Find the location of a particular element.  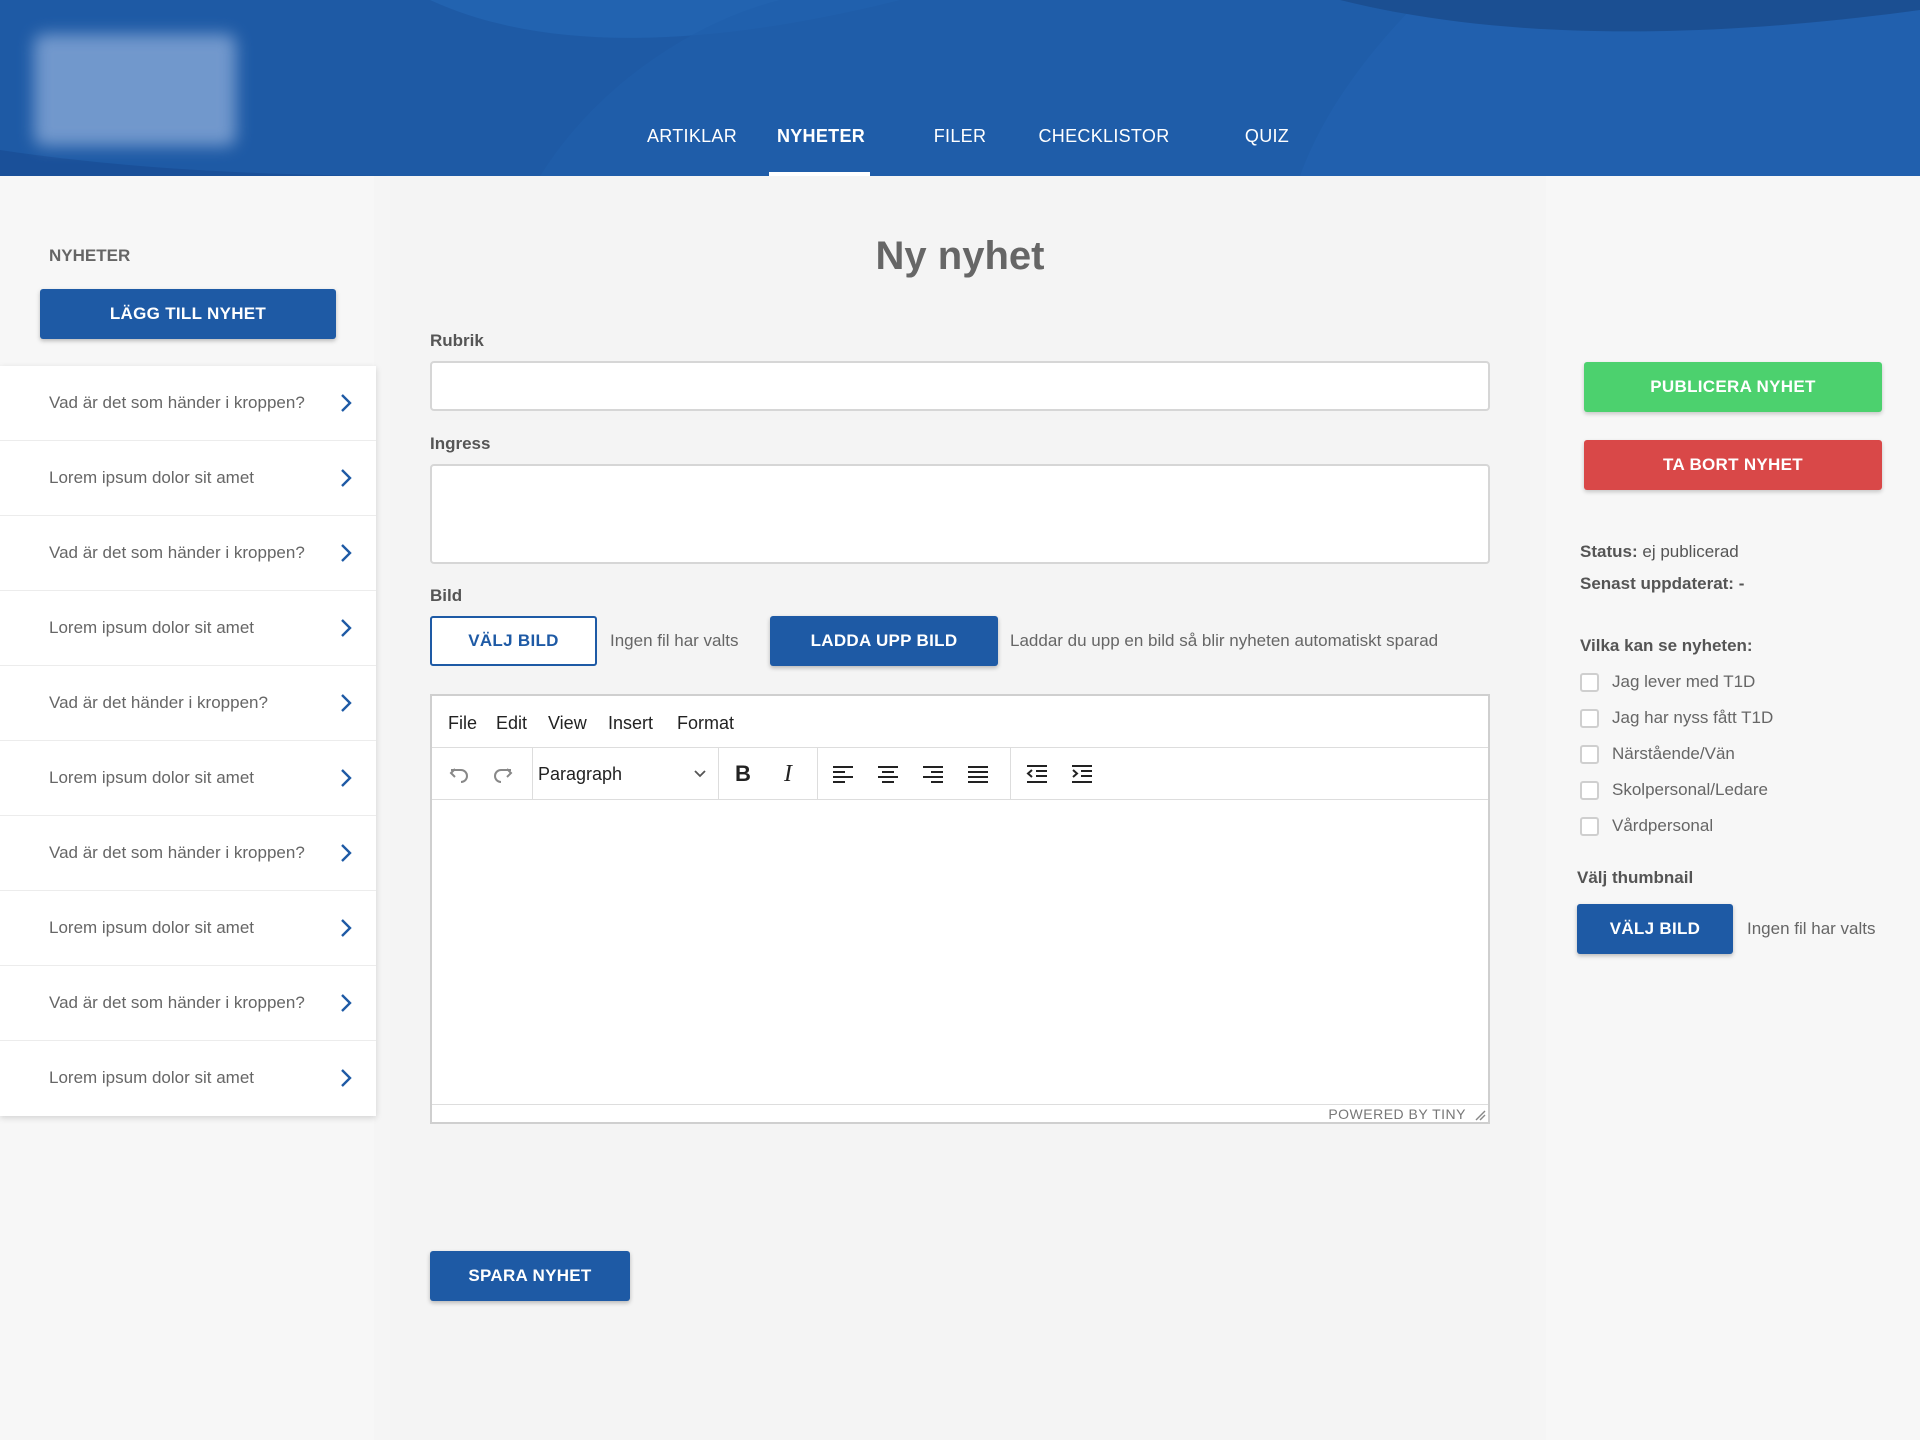

audience-label: Skolpersonal/Ledare is located at coordinates (1690, 789).